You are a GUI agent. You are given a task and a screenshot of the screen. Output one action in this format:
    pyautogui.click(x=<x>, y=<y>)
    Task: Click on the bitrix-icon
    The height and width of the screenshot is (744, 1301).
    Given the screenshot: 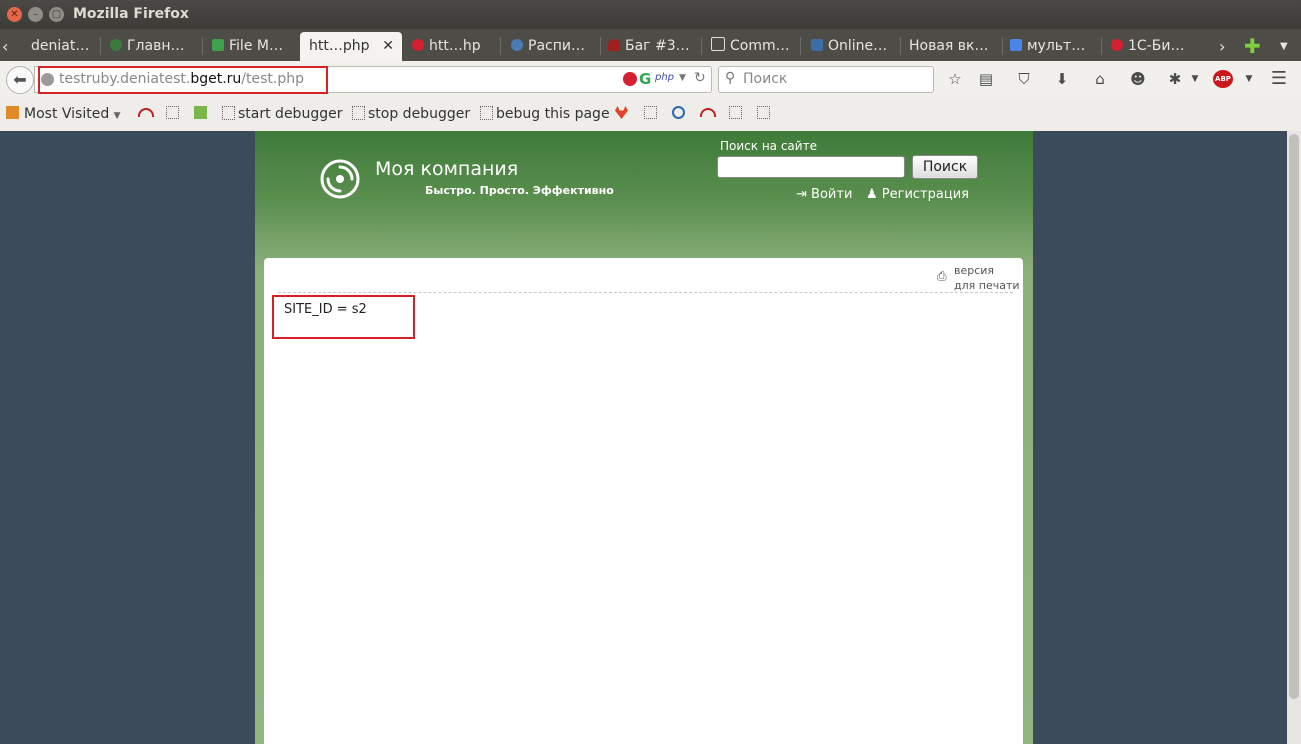 What is the action you would take?
    pyautogui.click(x=116, y=45)
    